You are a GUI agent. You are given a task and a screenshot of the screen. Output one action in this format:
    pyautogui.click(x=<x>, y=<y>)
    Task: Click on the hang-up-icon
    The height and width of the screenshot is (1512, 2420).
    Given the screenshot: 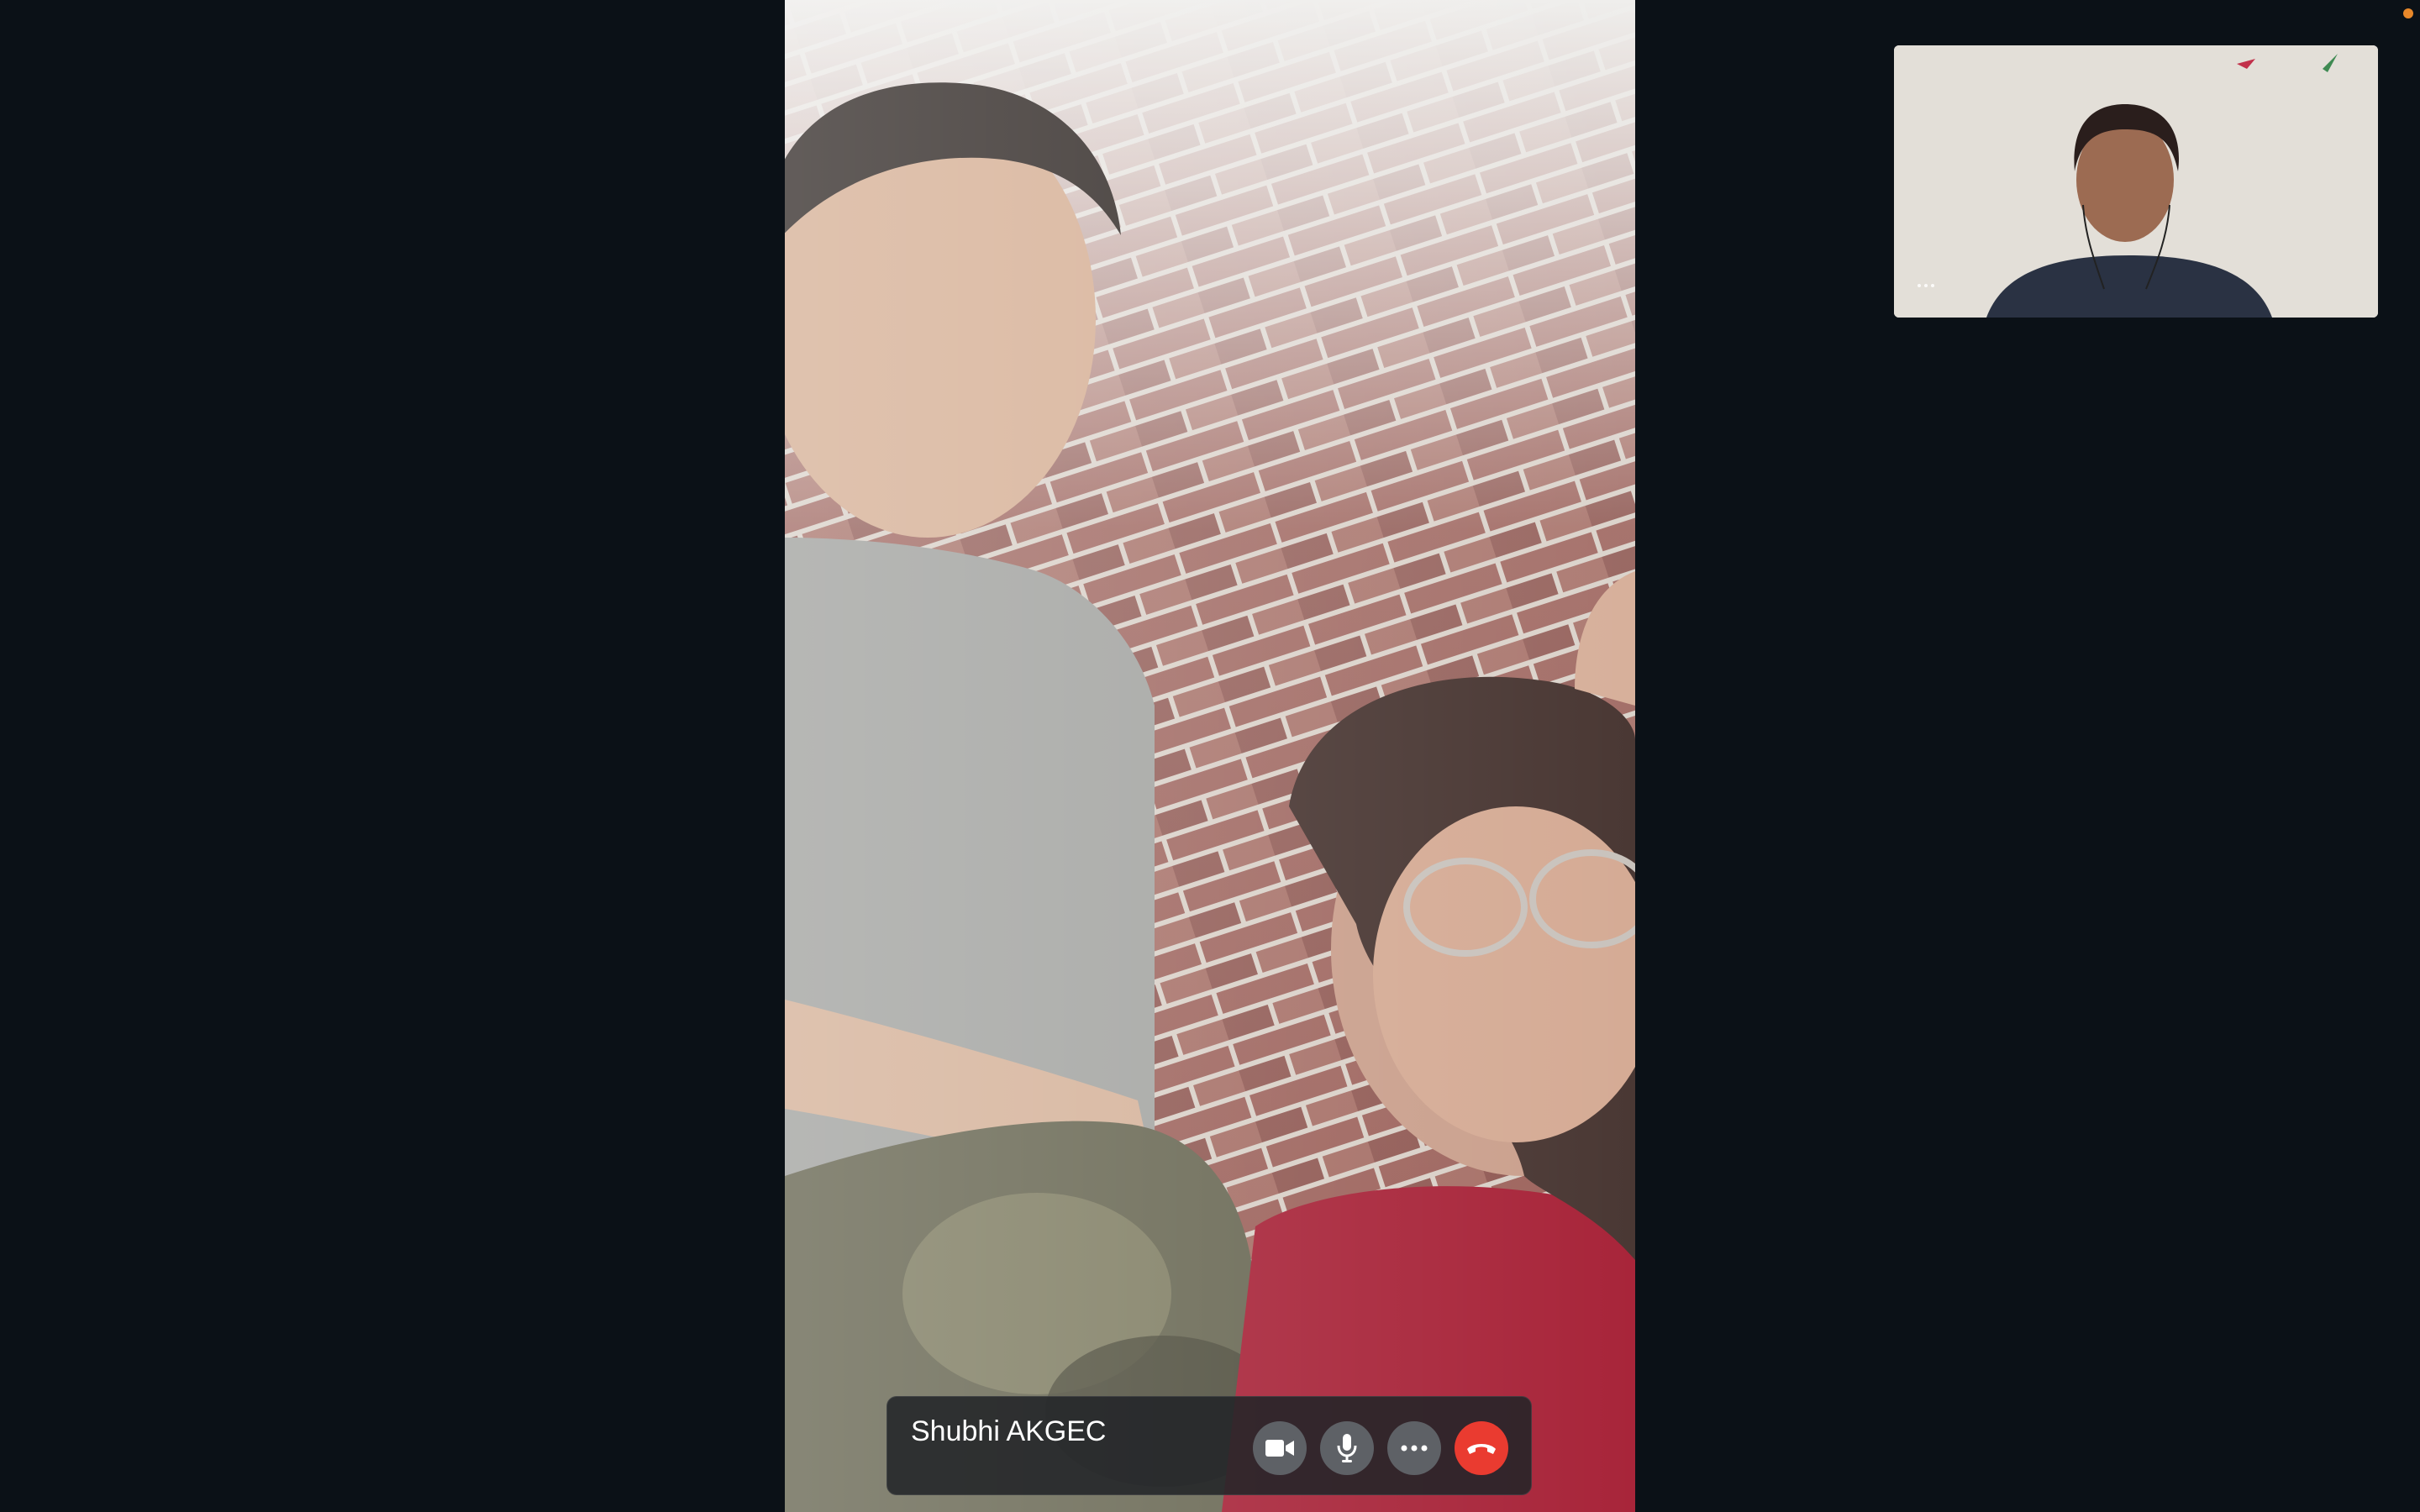 What is the action you would take?
    pyautogui.click(x=1481, y=1449)
    